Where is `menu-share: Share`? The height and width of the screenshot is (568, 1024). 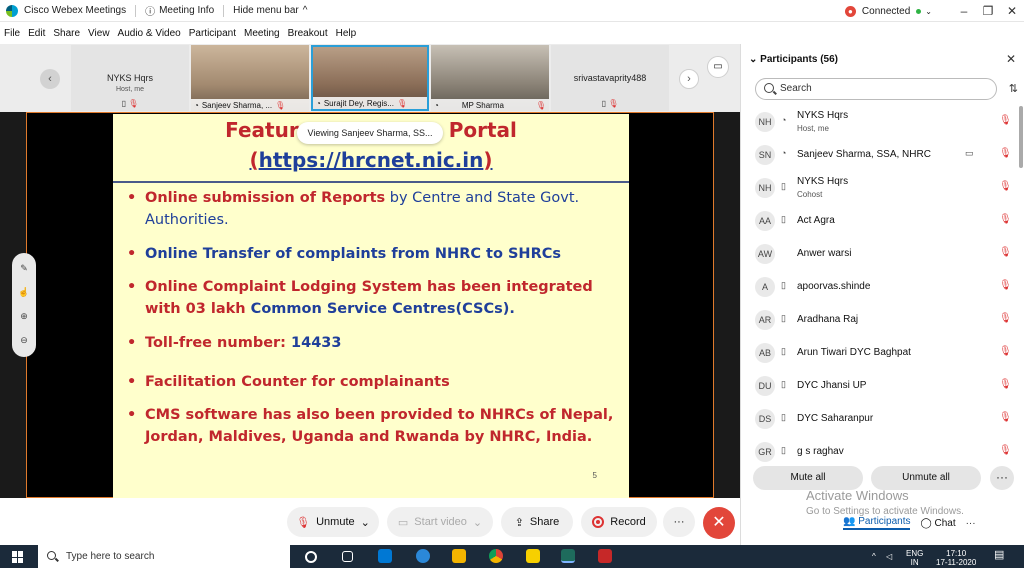 menu-share: Share is located at coordinates (66, 33).